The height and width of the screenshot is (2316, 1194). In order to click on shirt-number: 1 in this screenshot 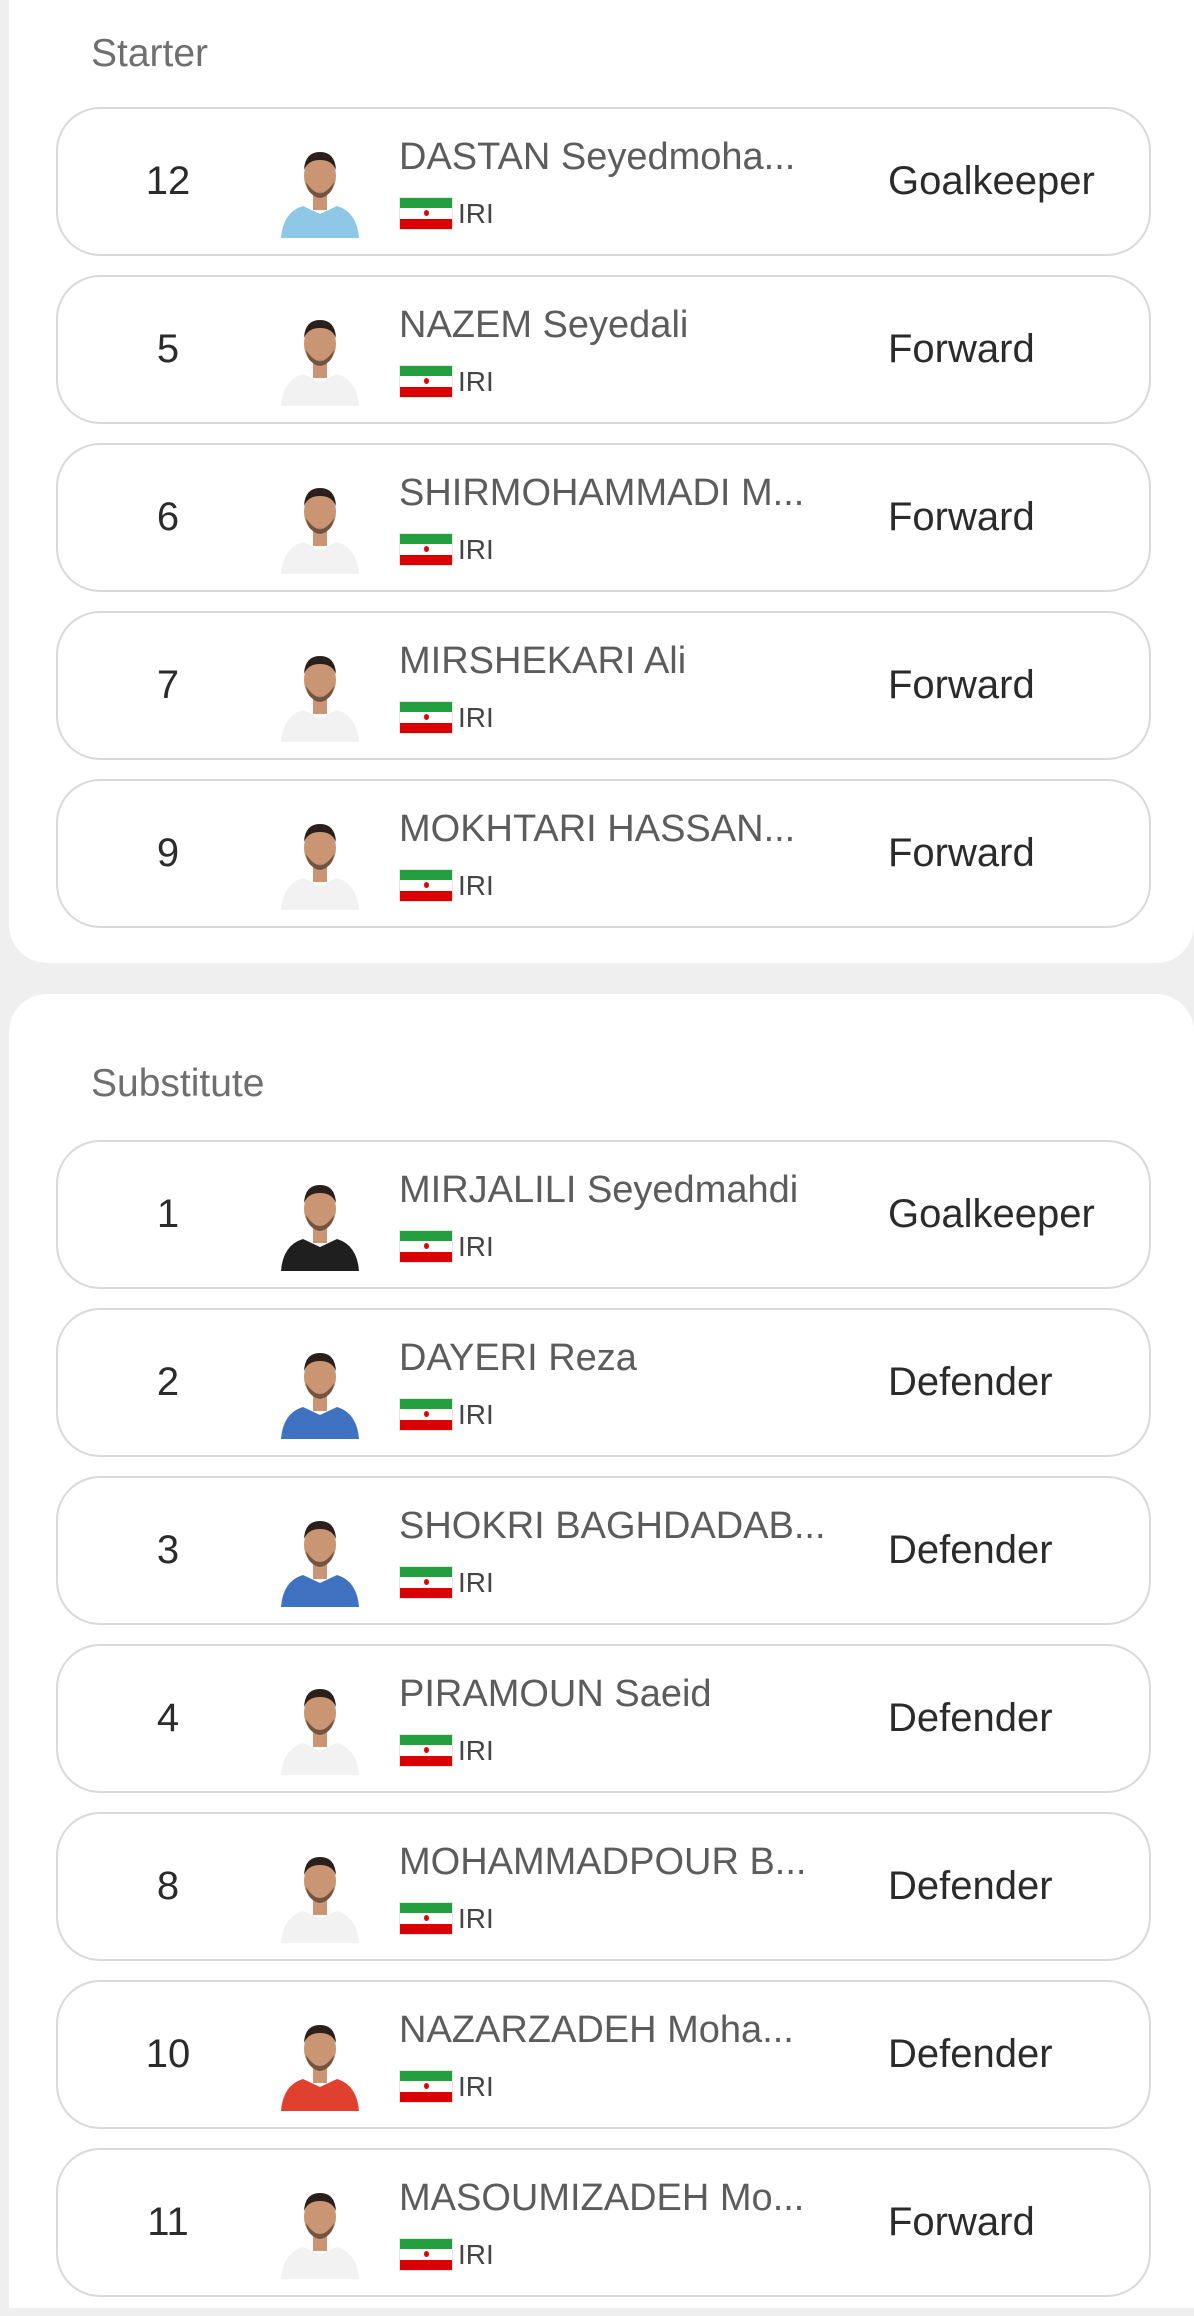, I will do `click(168, 1214)`.